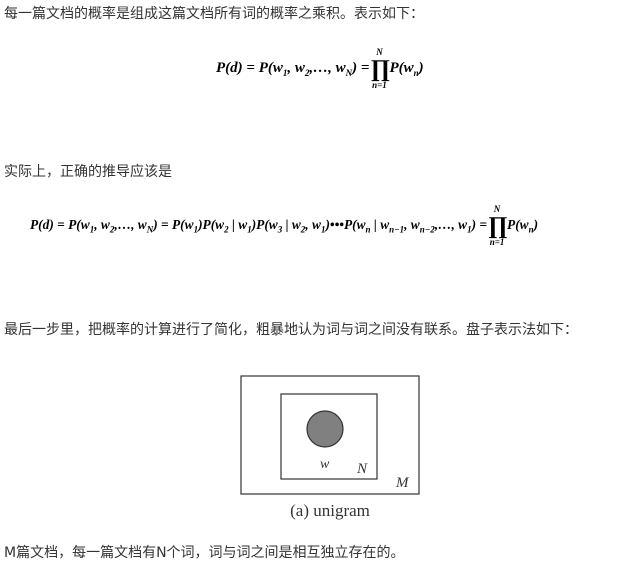 The height and width of the screenshot is (570, 636). What do you see at coordinates (320, 68) in the screenshot?
I see `formula-document-probability: P(d) = P(w1, w2,…, wN) = N ∏ n=1 P(wn)` at bounding box center [320, 68].